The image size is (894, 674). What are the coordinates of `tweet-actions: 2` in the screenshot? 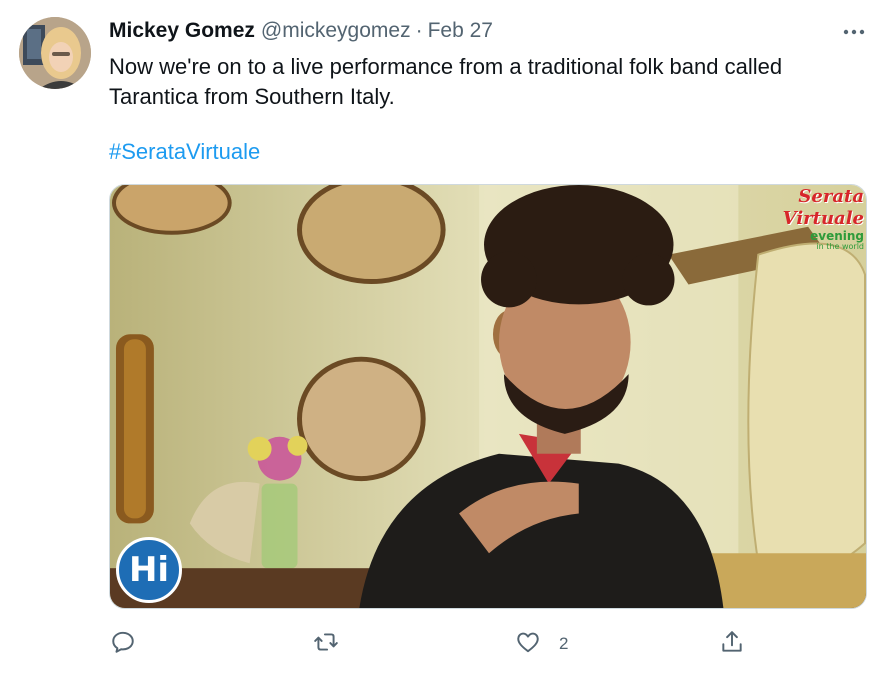 It's located at (447, 644).